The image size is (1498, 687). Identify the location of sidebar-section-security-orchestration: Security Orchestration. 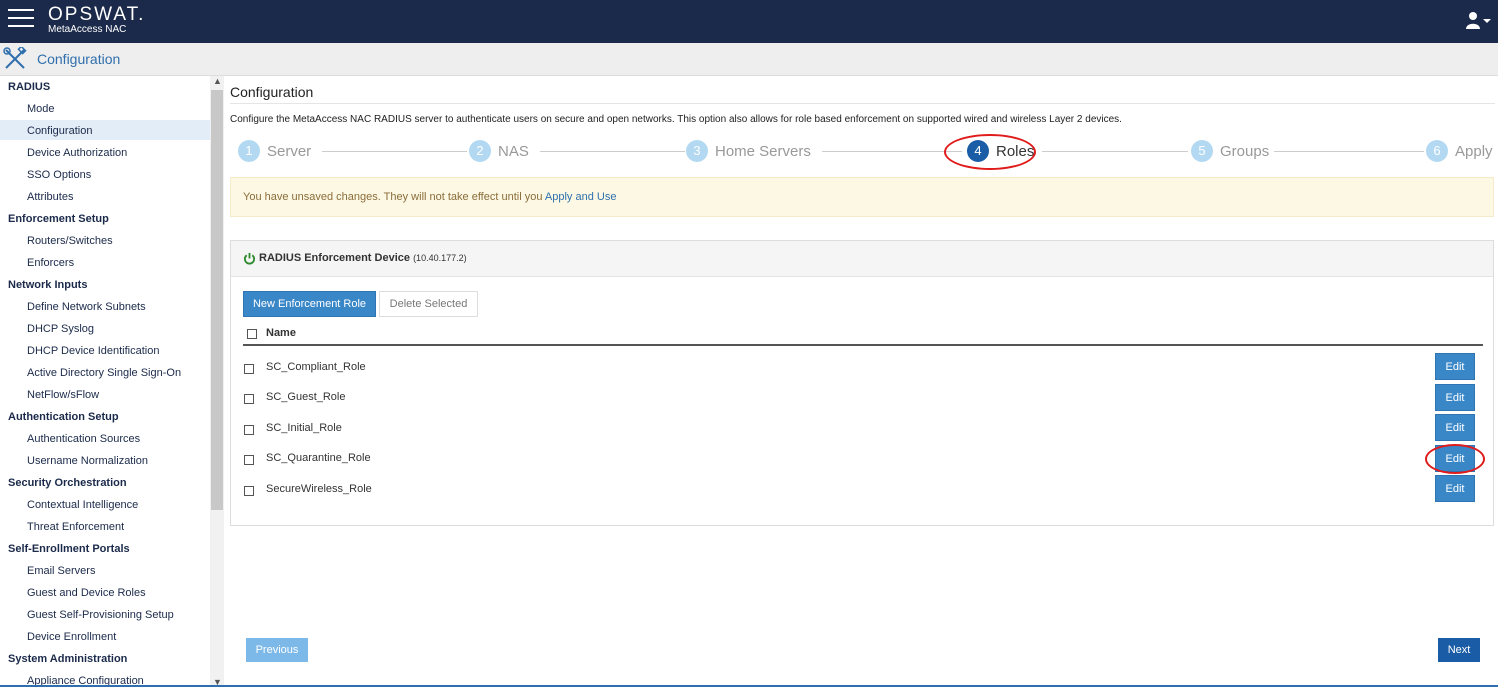
(67, 483).